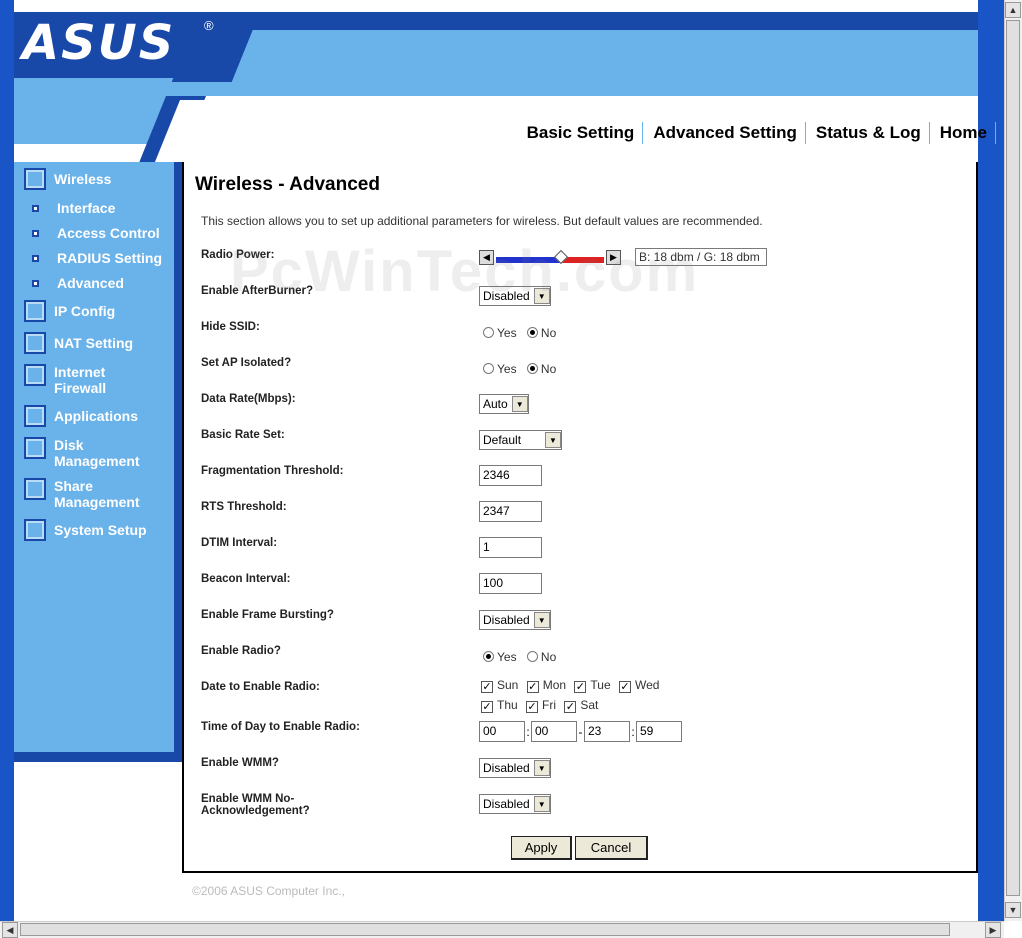 This screenshot has width=1022, height=938. Describe the element at coordinates (1013, 910) in the screenshot. I see `scroll-down-icon: ▼` at that location.